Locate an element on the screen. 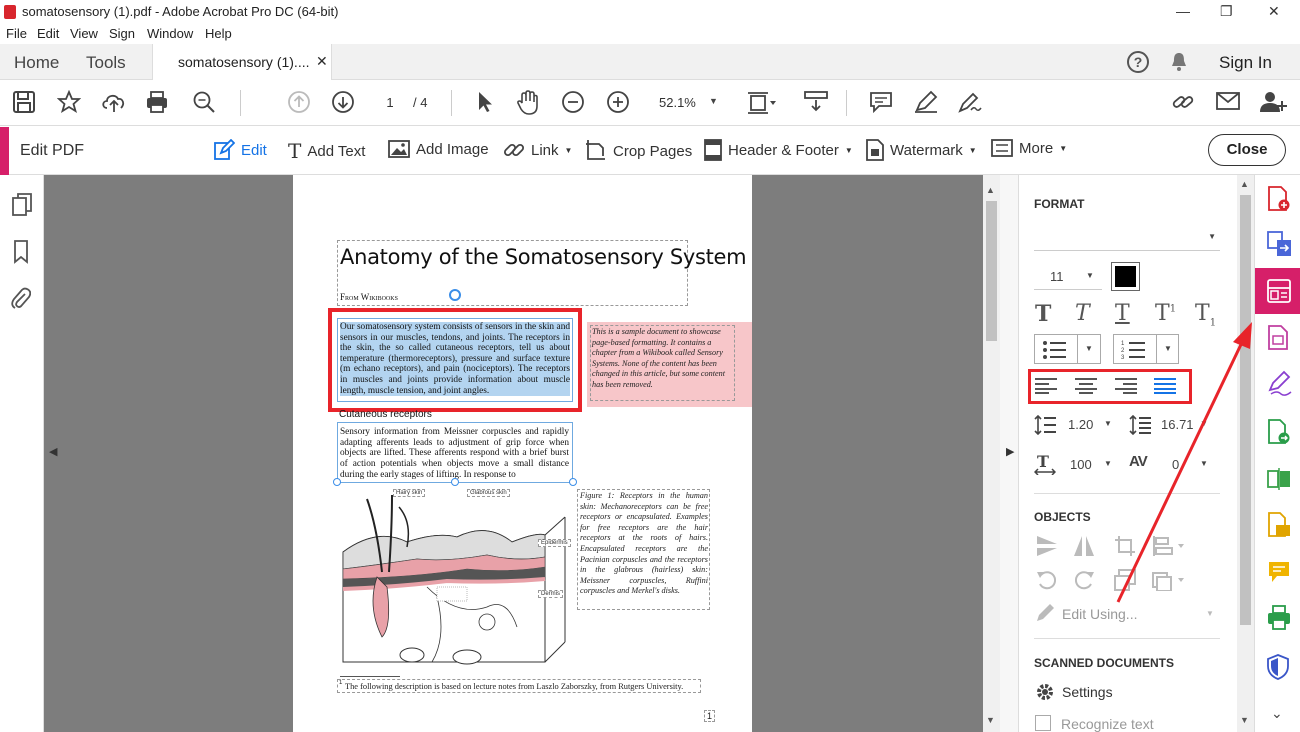  select-cursor-icon is located at coordinates (485, 102).